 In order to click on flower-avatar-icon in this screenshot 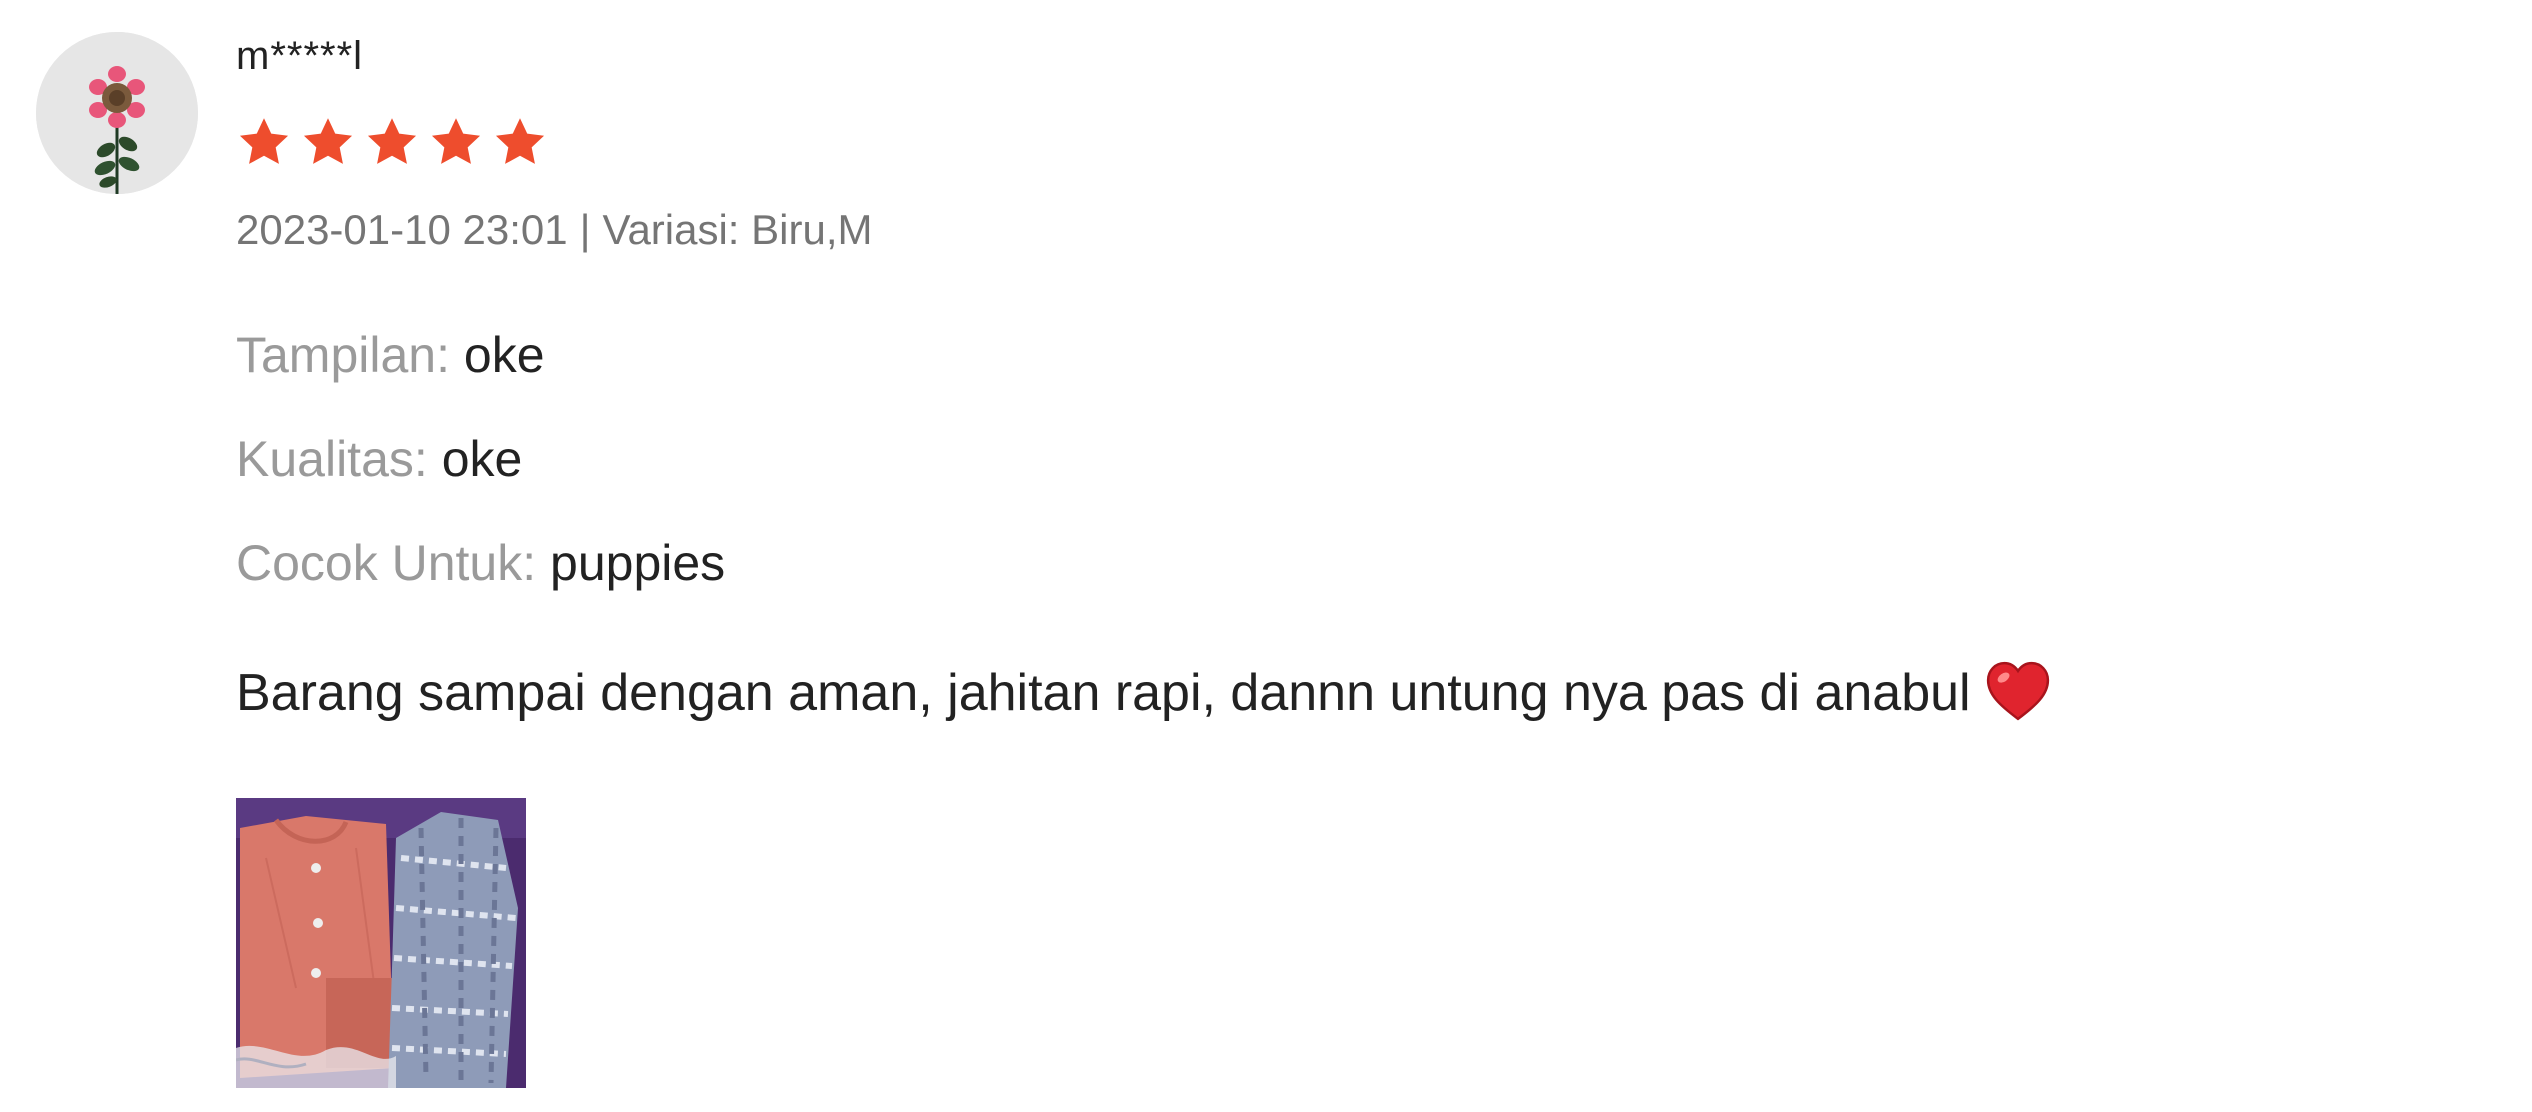, I will do `click(117, 113)`.